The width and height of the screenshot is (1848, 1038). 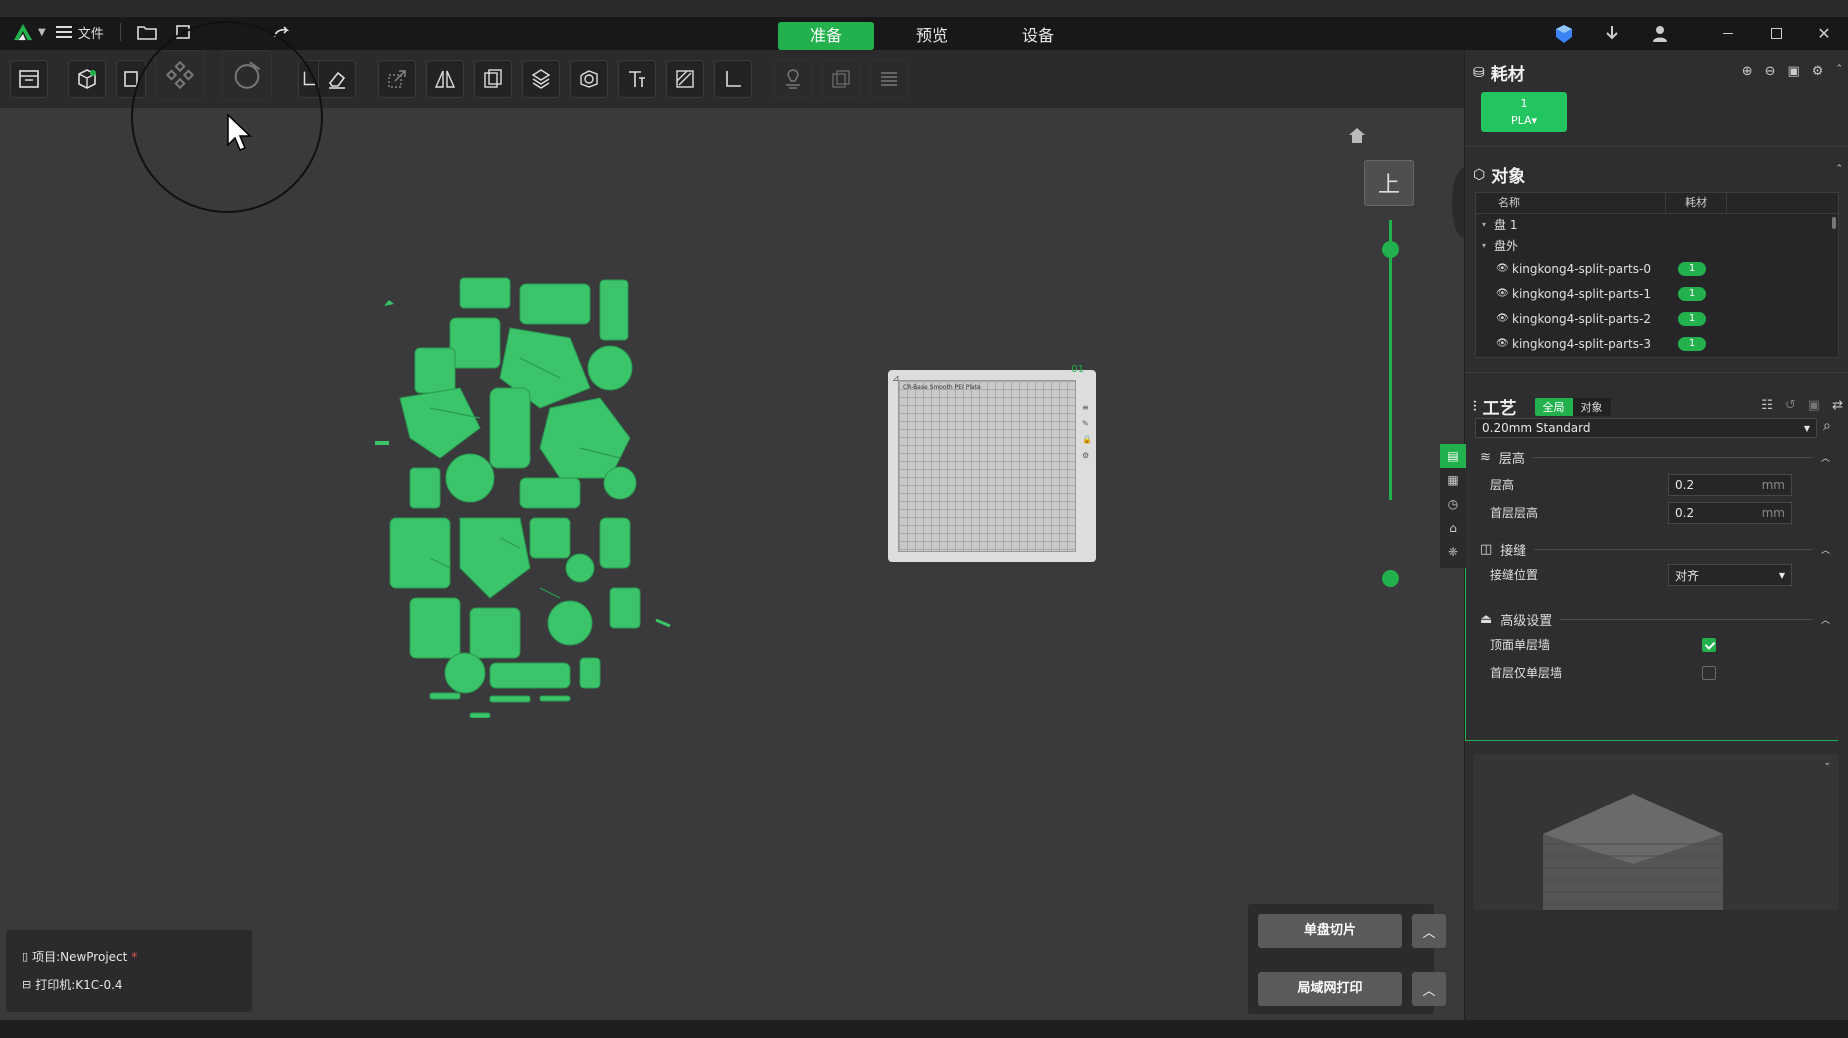 What do you see at coordinates (1453, 528) in the screenshot?
I see `tab-support-icon: ⌂` at bounding box center [1453, 528].